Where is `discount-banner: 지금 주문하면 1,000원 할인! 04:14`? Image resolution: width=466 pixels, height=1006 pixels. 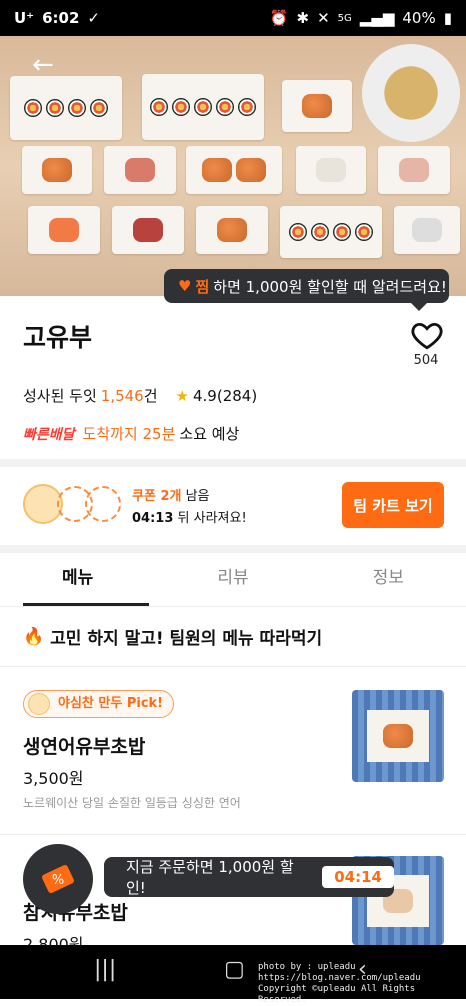
discount-banner: 지금 주문하면 1,000원 할인! 04:14 is located at coordinates (249, 877).